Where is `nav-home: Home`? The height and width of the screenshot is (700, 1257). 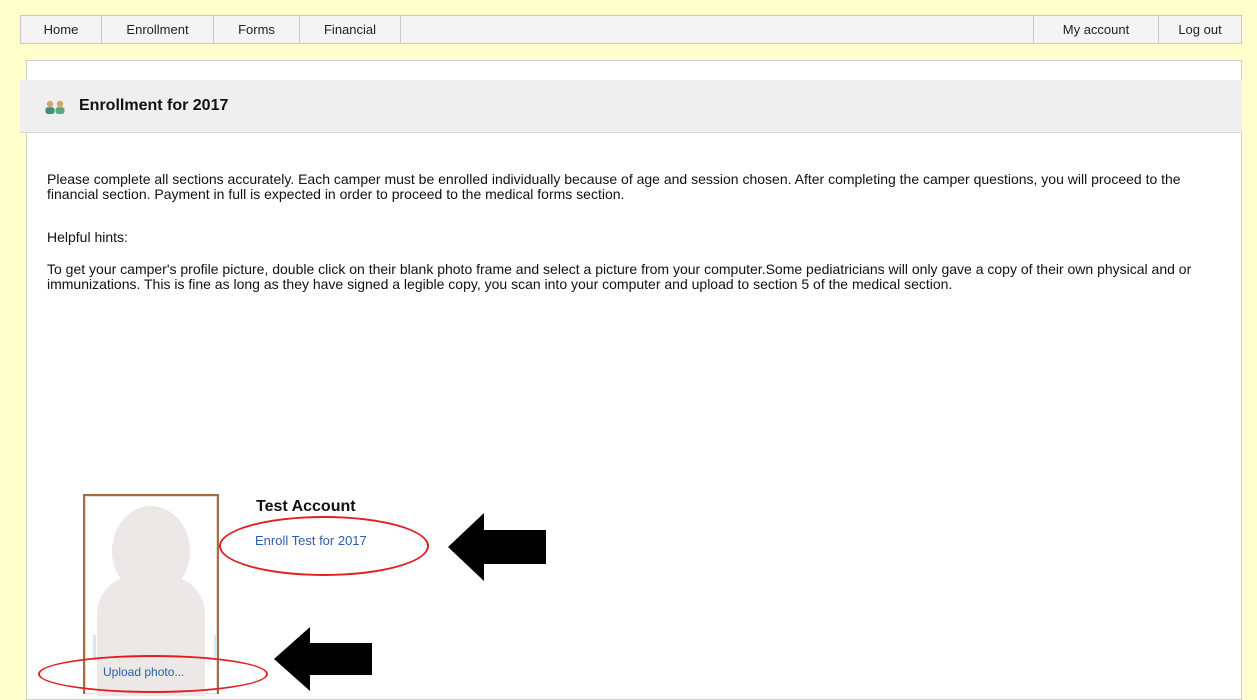 nav-home: Home is located at coordinates (61, 29).